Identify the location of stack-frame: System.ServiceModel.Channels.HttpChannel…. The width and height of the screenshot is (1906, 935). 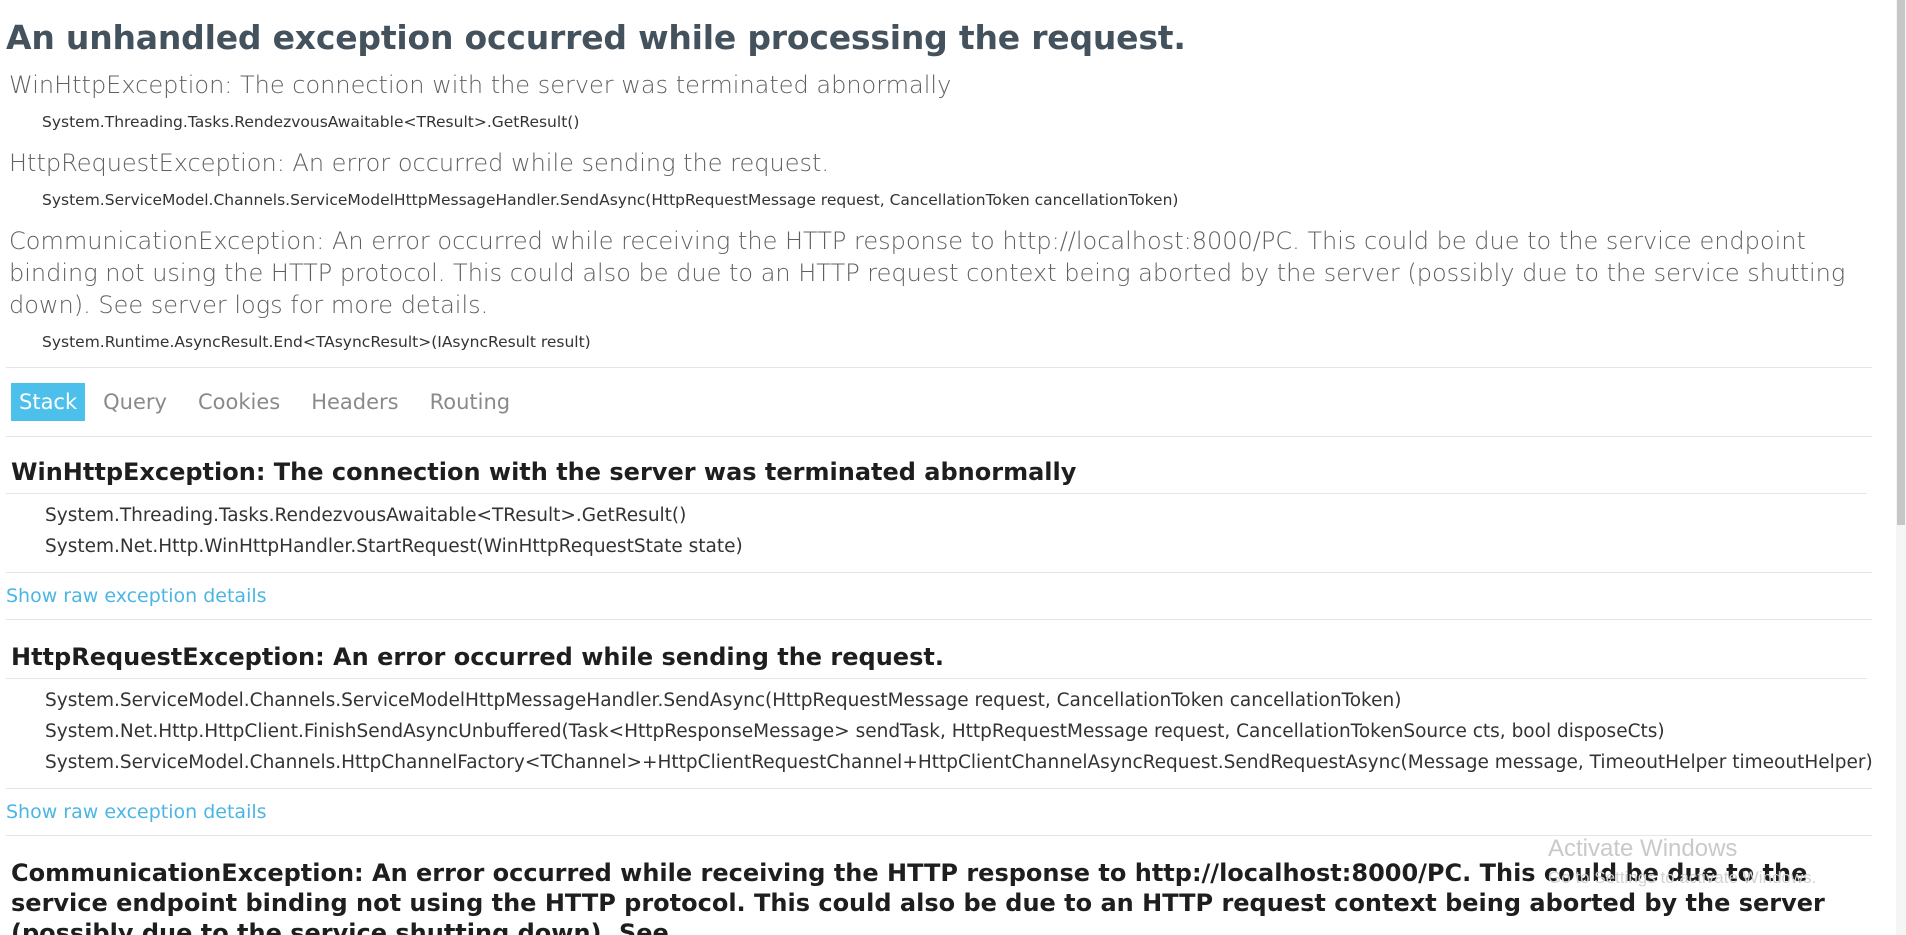
(959, 762).